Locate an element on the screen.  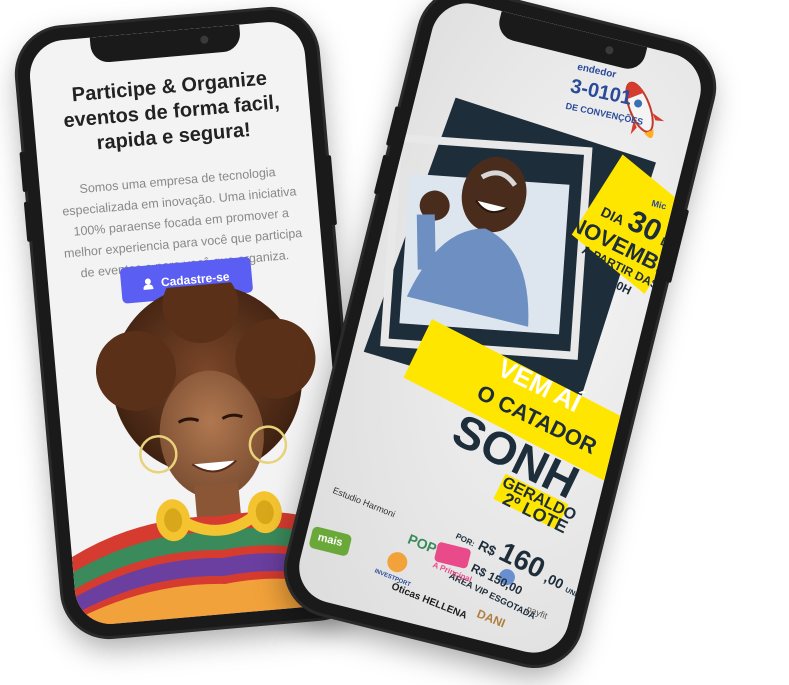
notch is located at coordinates (165, 44).